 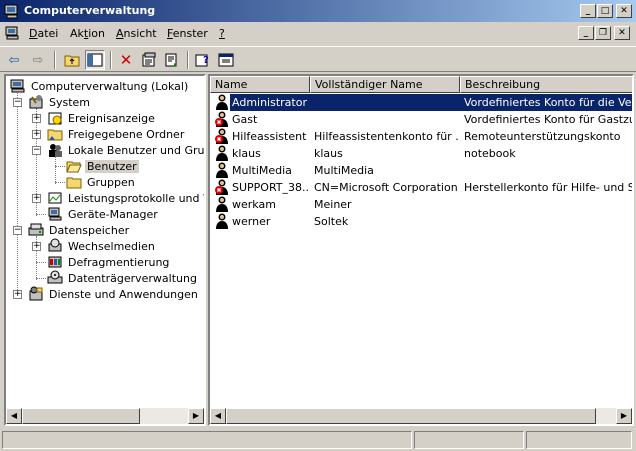 I want to click on collapse-lokale-benutzer-toggle: −, so click(x=36, y=150).